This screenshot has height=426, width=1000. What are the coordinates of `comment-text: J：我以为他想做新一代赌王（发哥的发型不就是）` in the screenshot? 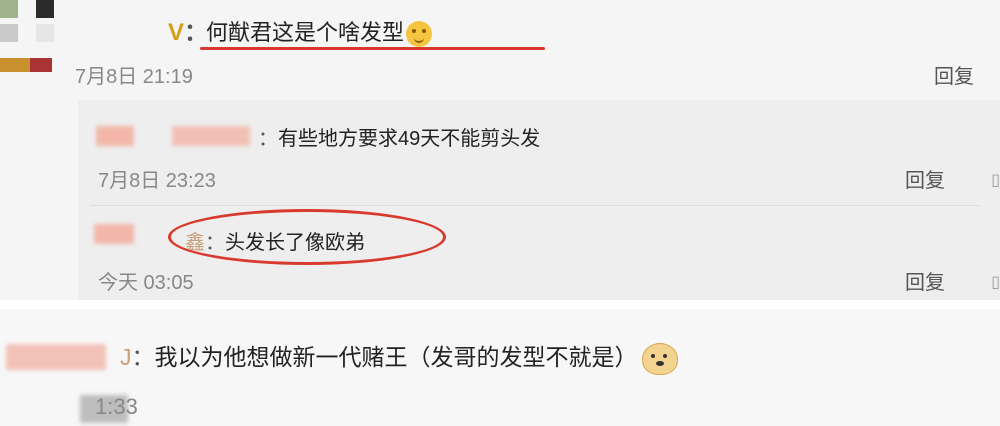 It's located at (399, 356).